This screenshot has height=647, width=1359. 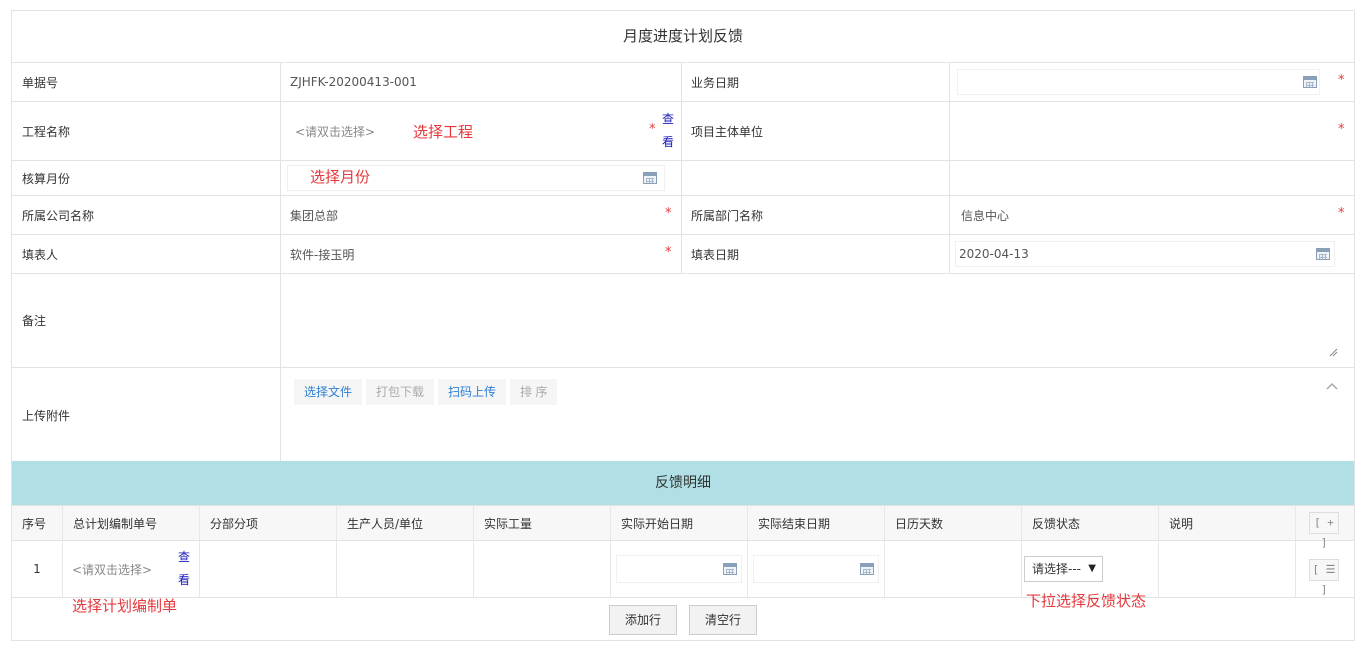 What do you see at coordinates (1086, 601) in the screenshot?
I see `annotation-select-status: 下拉选择反馈状态` at bounding box center [1086, 601].